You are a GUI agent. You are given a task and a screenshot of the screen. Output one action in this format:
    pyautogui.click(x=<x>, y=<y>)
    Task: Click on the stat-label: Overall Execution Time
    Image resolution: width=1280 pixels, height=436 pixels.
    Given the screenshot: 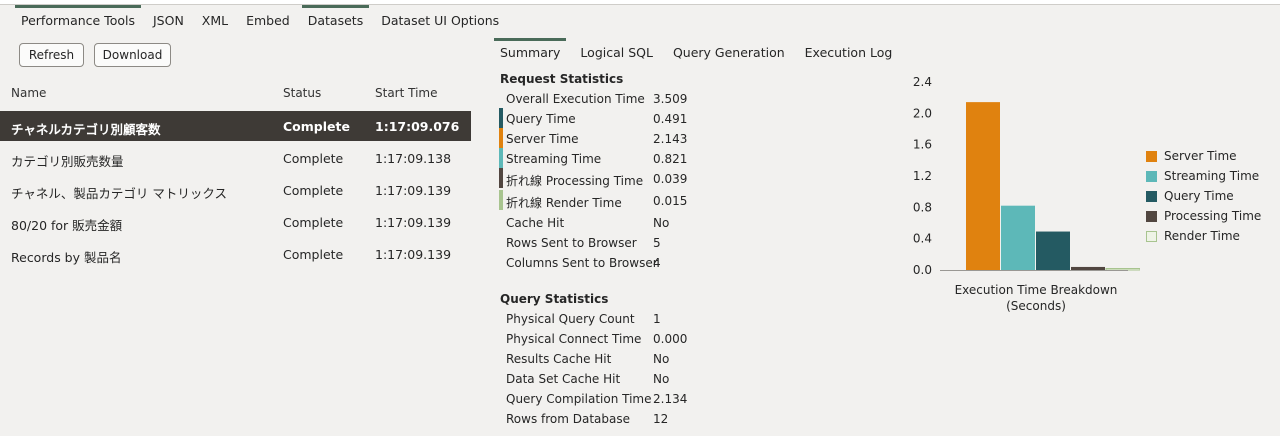 What is the action you would take?
    pyautogui.click(x=575, y=99)
    